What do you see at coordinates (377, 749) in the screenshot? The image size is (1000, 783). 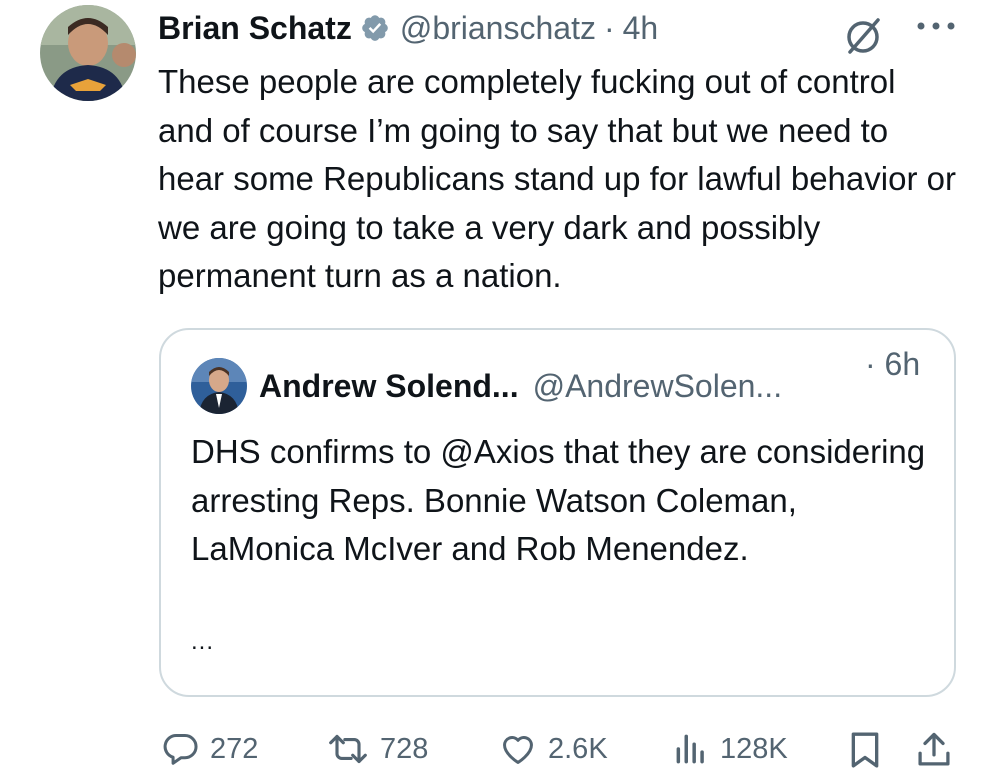 I see `repost-button: 728` at bounding box center [377, 749].